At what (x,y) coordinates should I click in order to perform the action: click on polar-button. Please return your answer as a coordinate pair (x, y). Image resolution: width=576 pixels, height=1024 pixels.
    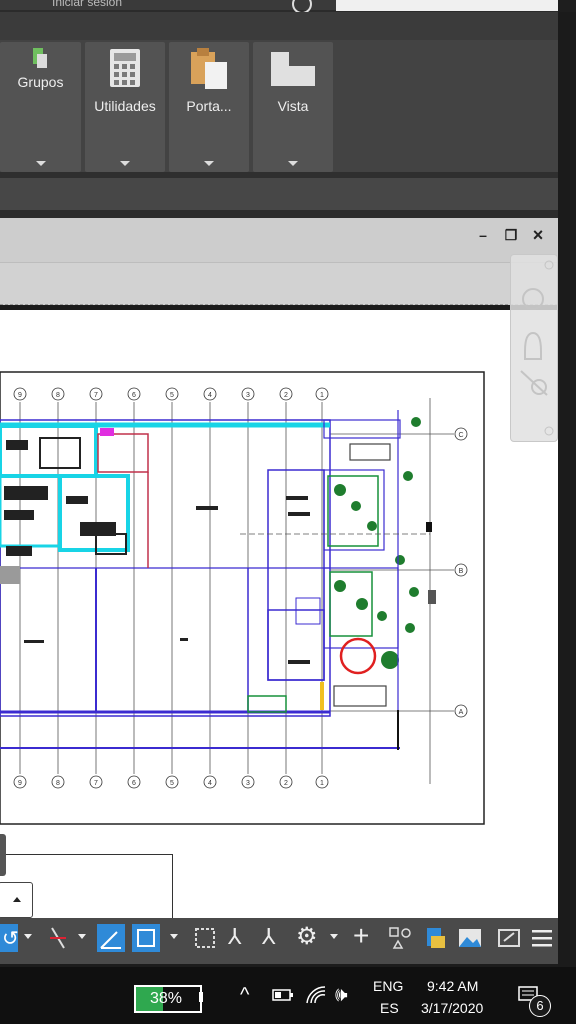
    Looking at the image, I should click on (111, 938).